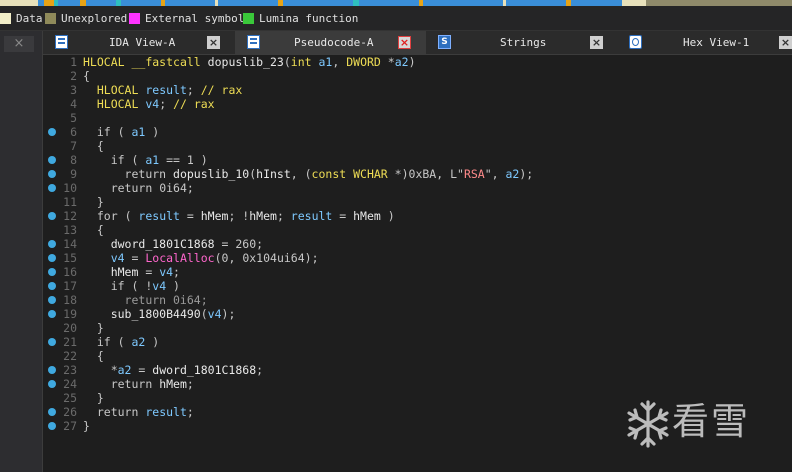 Image resolution: width=792 pixels, height=472 pixels. I want to click on code-token: dopuslib_10, so click(211, 174).